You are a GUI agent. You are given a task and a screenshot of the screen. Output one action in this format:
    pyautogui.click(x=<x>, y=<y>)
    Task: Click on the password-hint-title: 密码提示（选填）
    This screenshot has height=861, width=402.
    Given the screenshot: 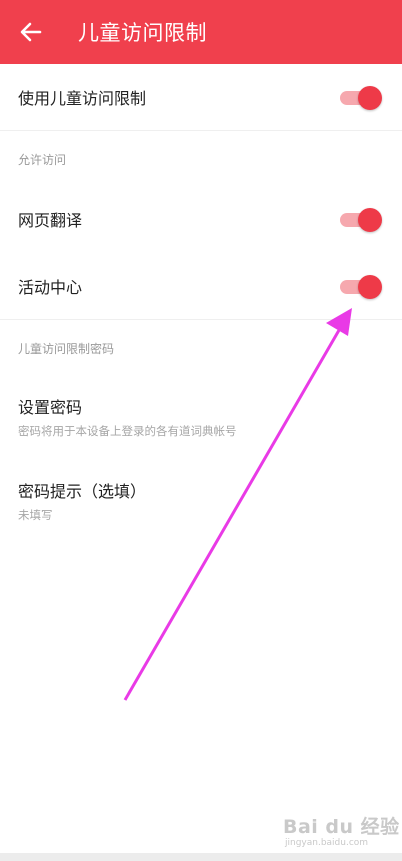 What is the action you would take?
    pyautogui.click(x=82, y=491)
    